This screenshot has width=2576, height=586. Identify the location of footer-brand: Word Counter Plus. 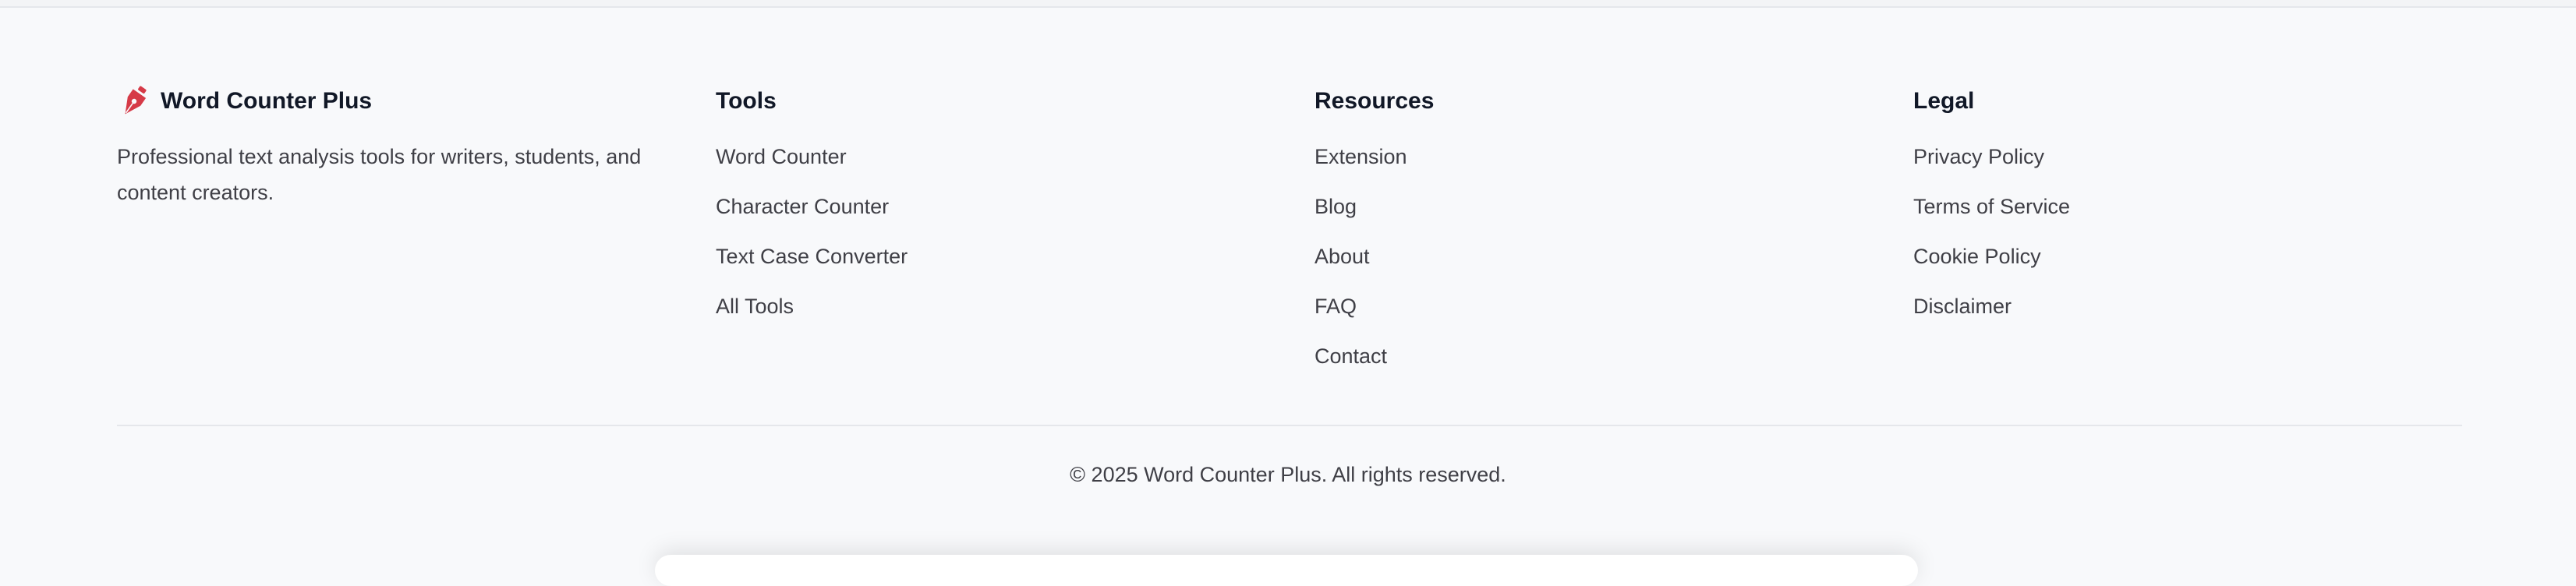
(382, 101).